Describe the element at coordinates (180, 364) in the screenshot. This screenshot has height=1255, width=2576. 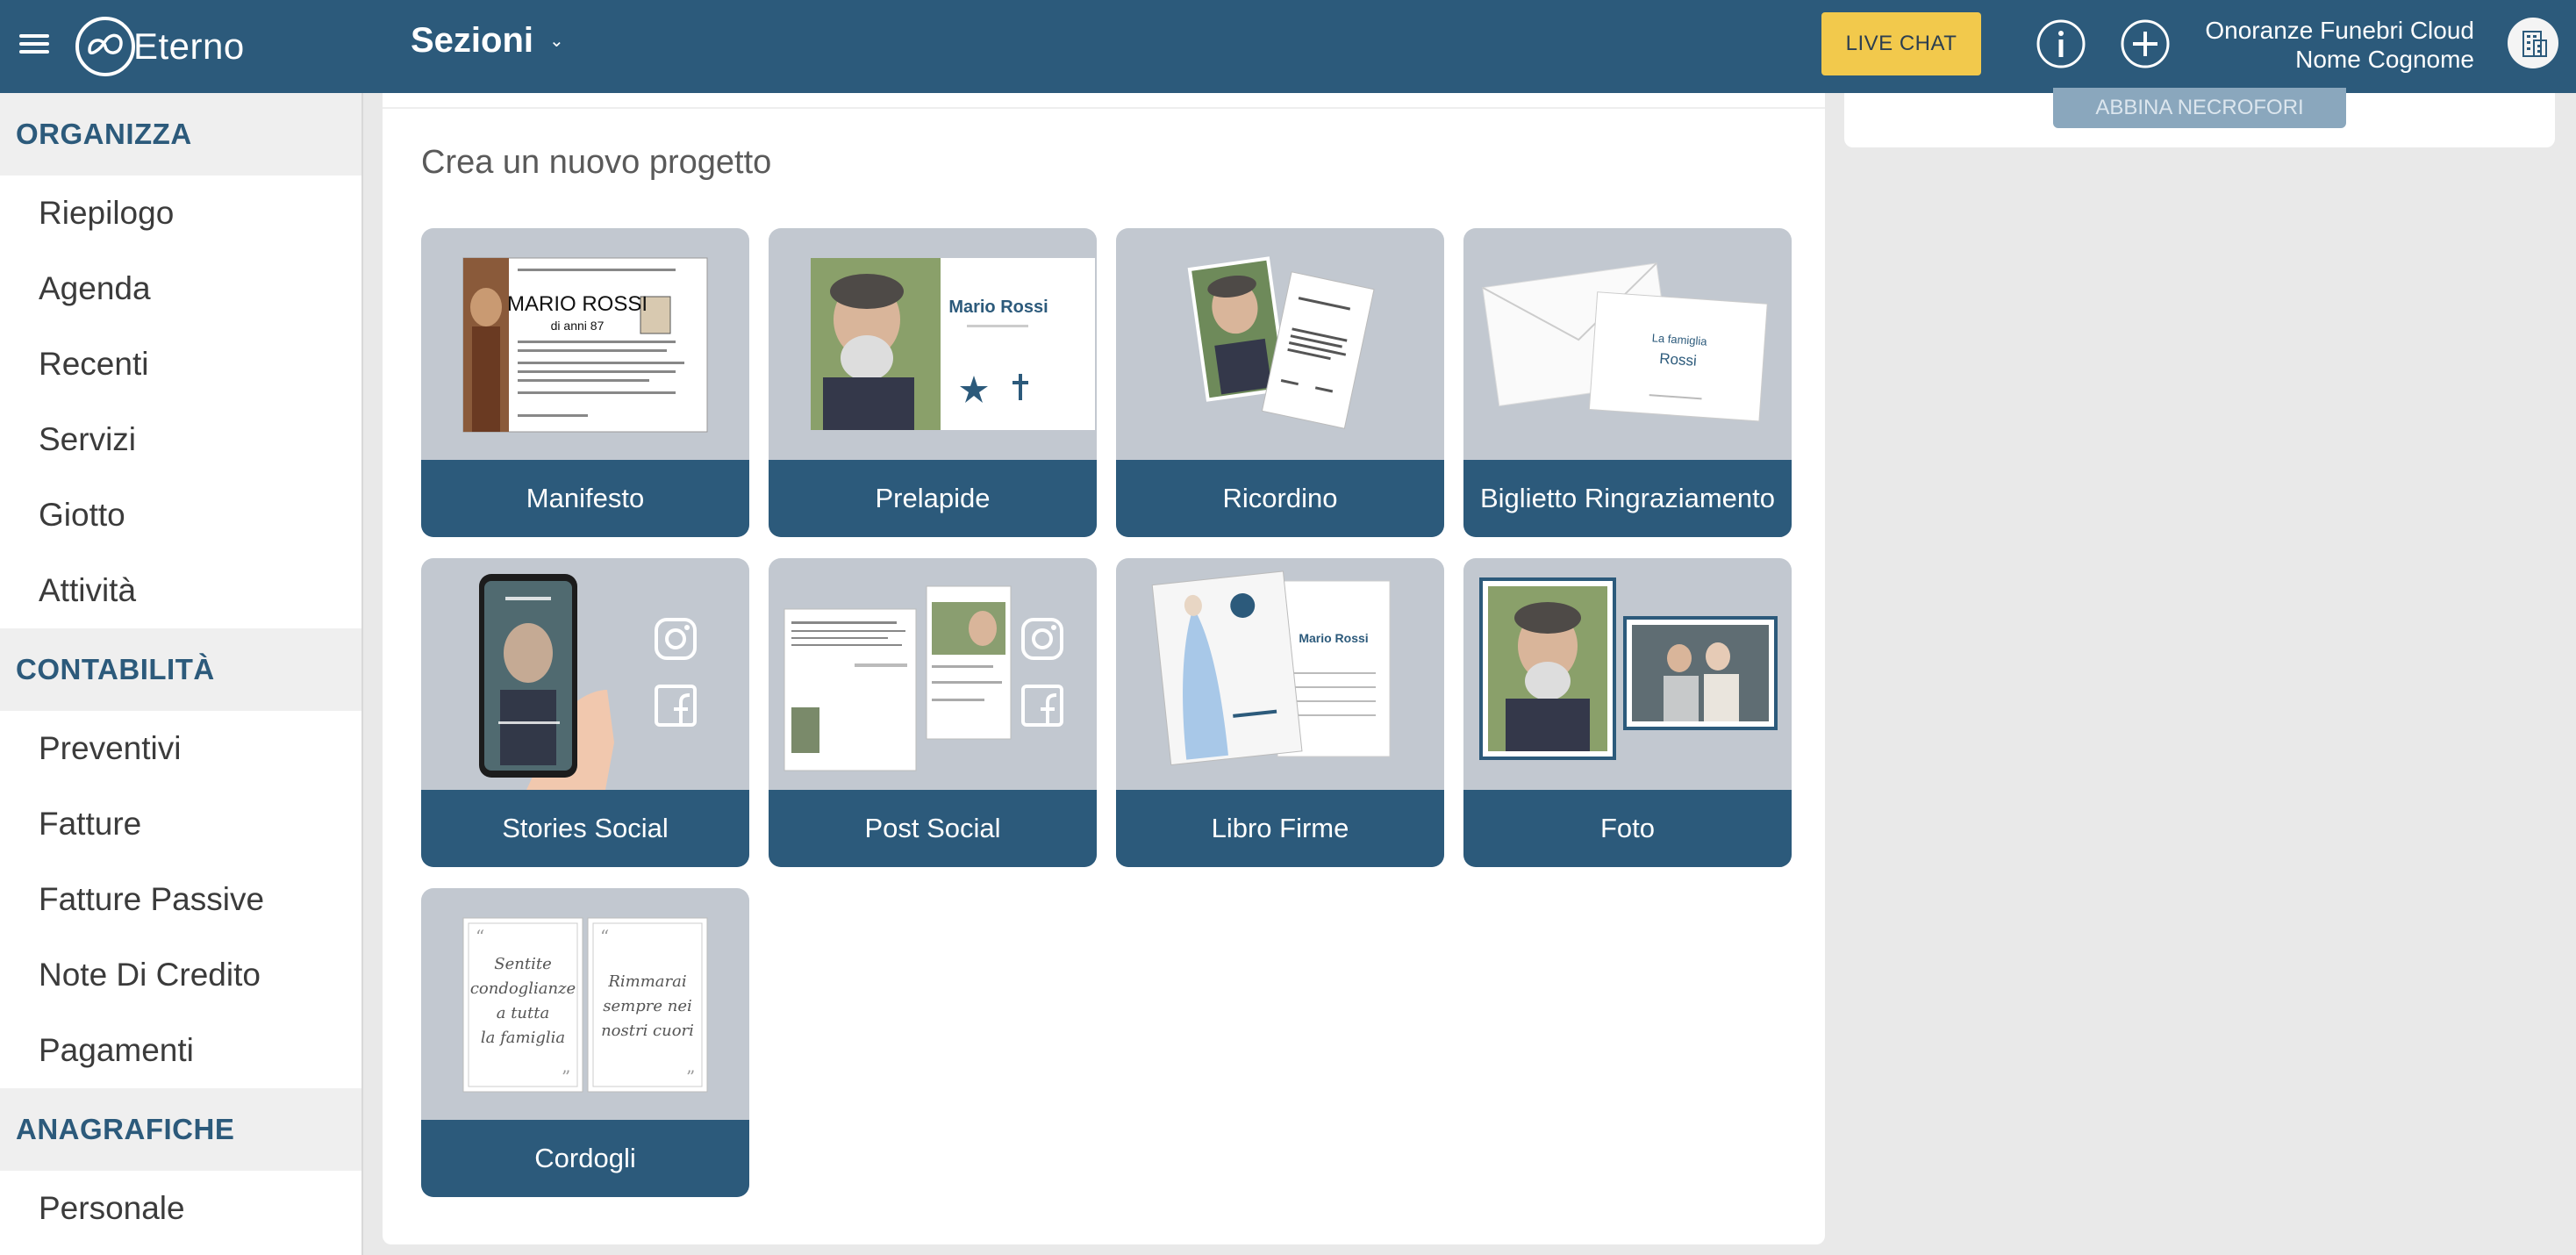
I see `sidebar-item-recenti: Recenti` at that location.